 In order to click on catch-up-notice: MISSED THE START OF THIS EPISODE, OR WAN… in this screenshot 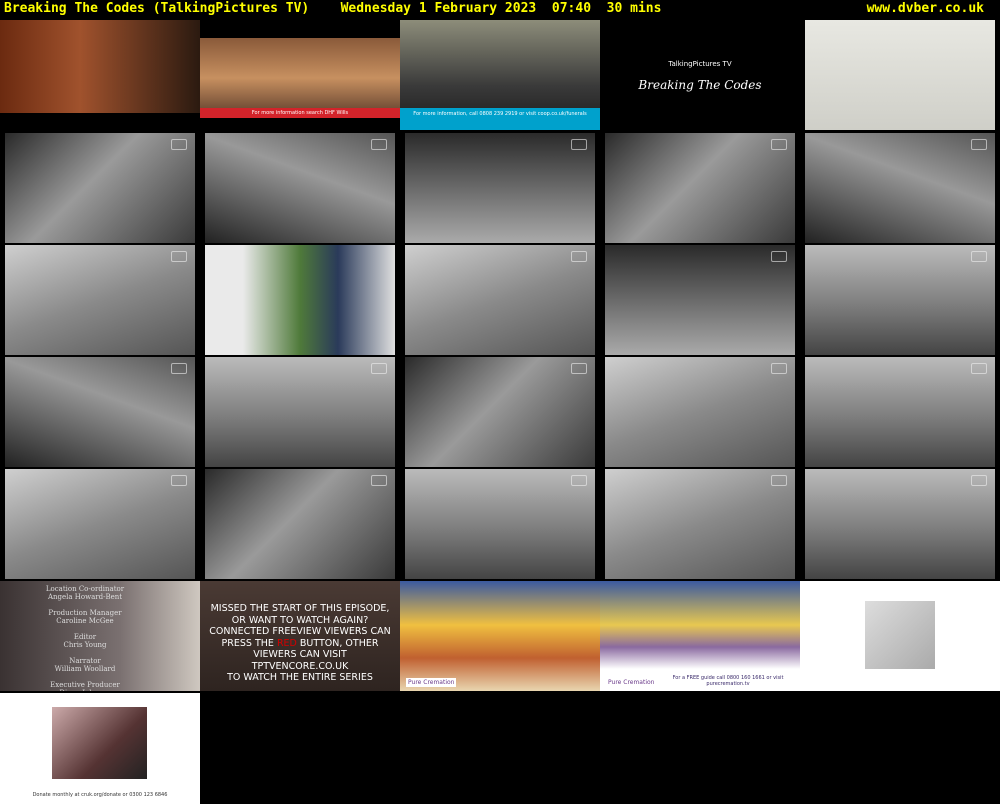, I will do `click(300, 643)`.